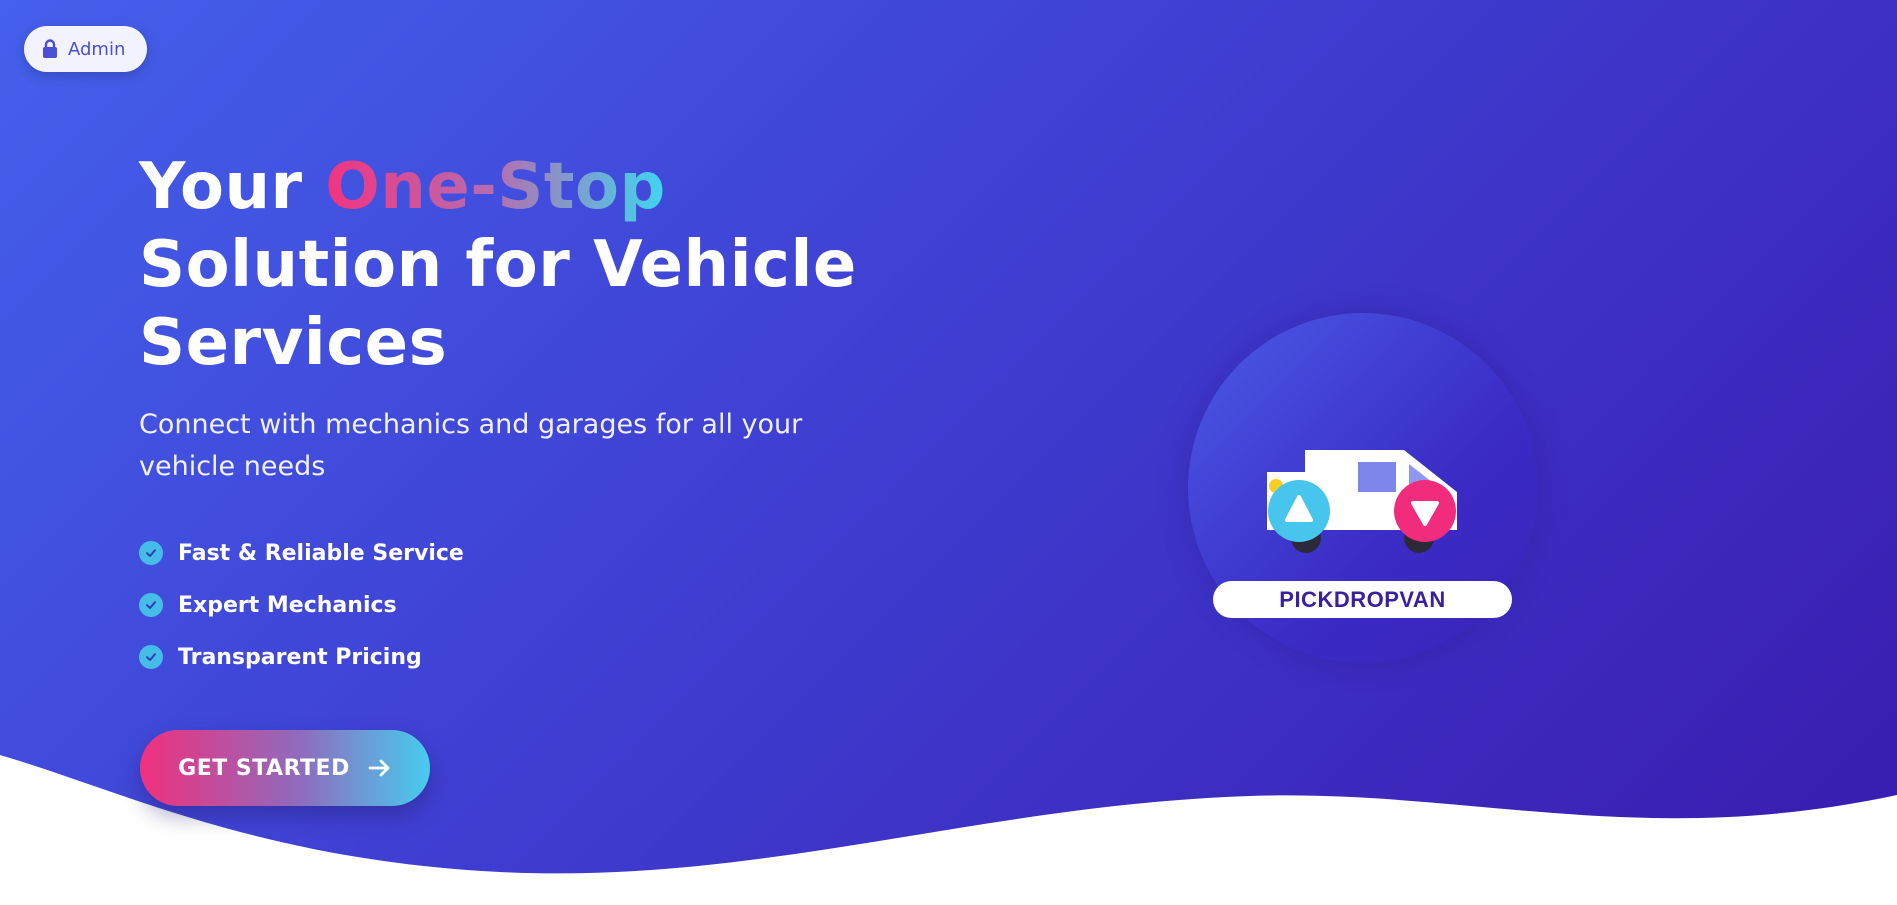 This screenshot has height=905, width=1897. I want to click on feature-item: Transparent Pricing, so click(301, 657).